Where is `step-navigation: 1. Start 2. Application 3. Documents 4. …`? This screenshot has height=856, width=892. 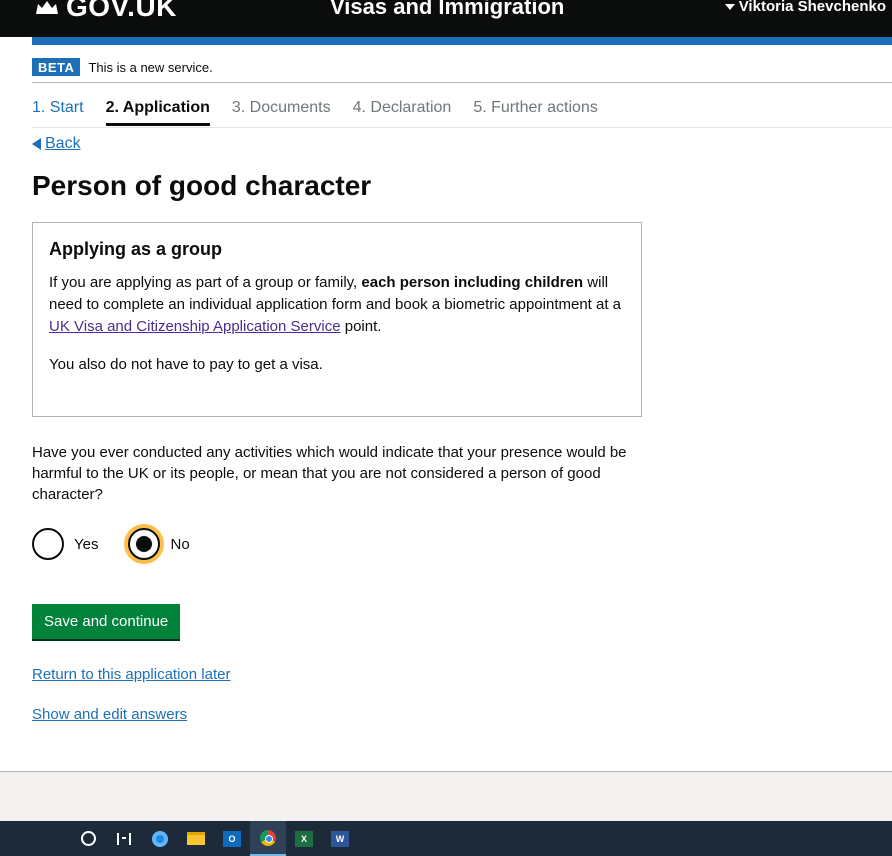
step-navigation: 1. Start 2. Application 3. Documents 4. … is located at coordinates (462, 111).